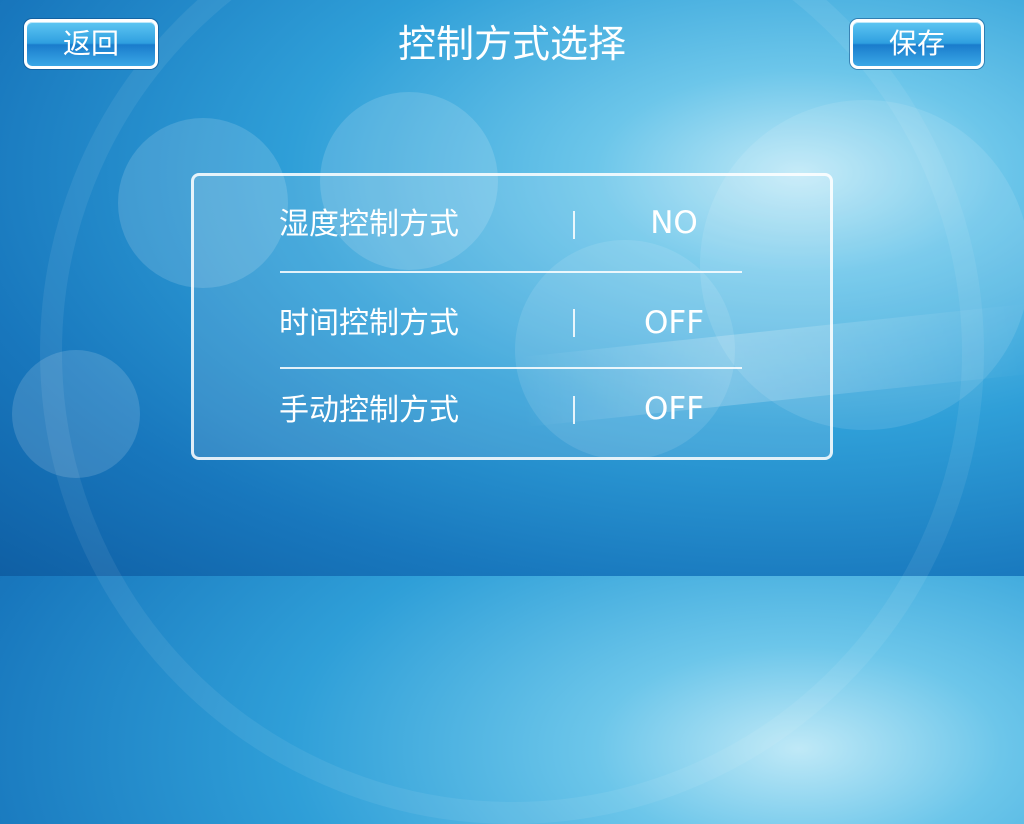 The image size is (1024, 824). Describe the element at coordinates (369, 224) in the screenshot. I see `humidity-mode-label: 湿度控制方式` at that location.